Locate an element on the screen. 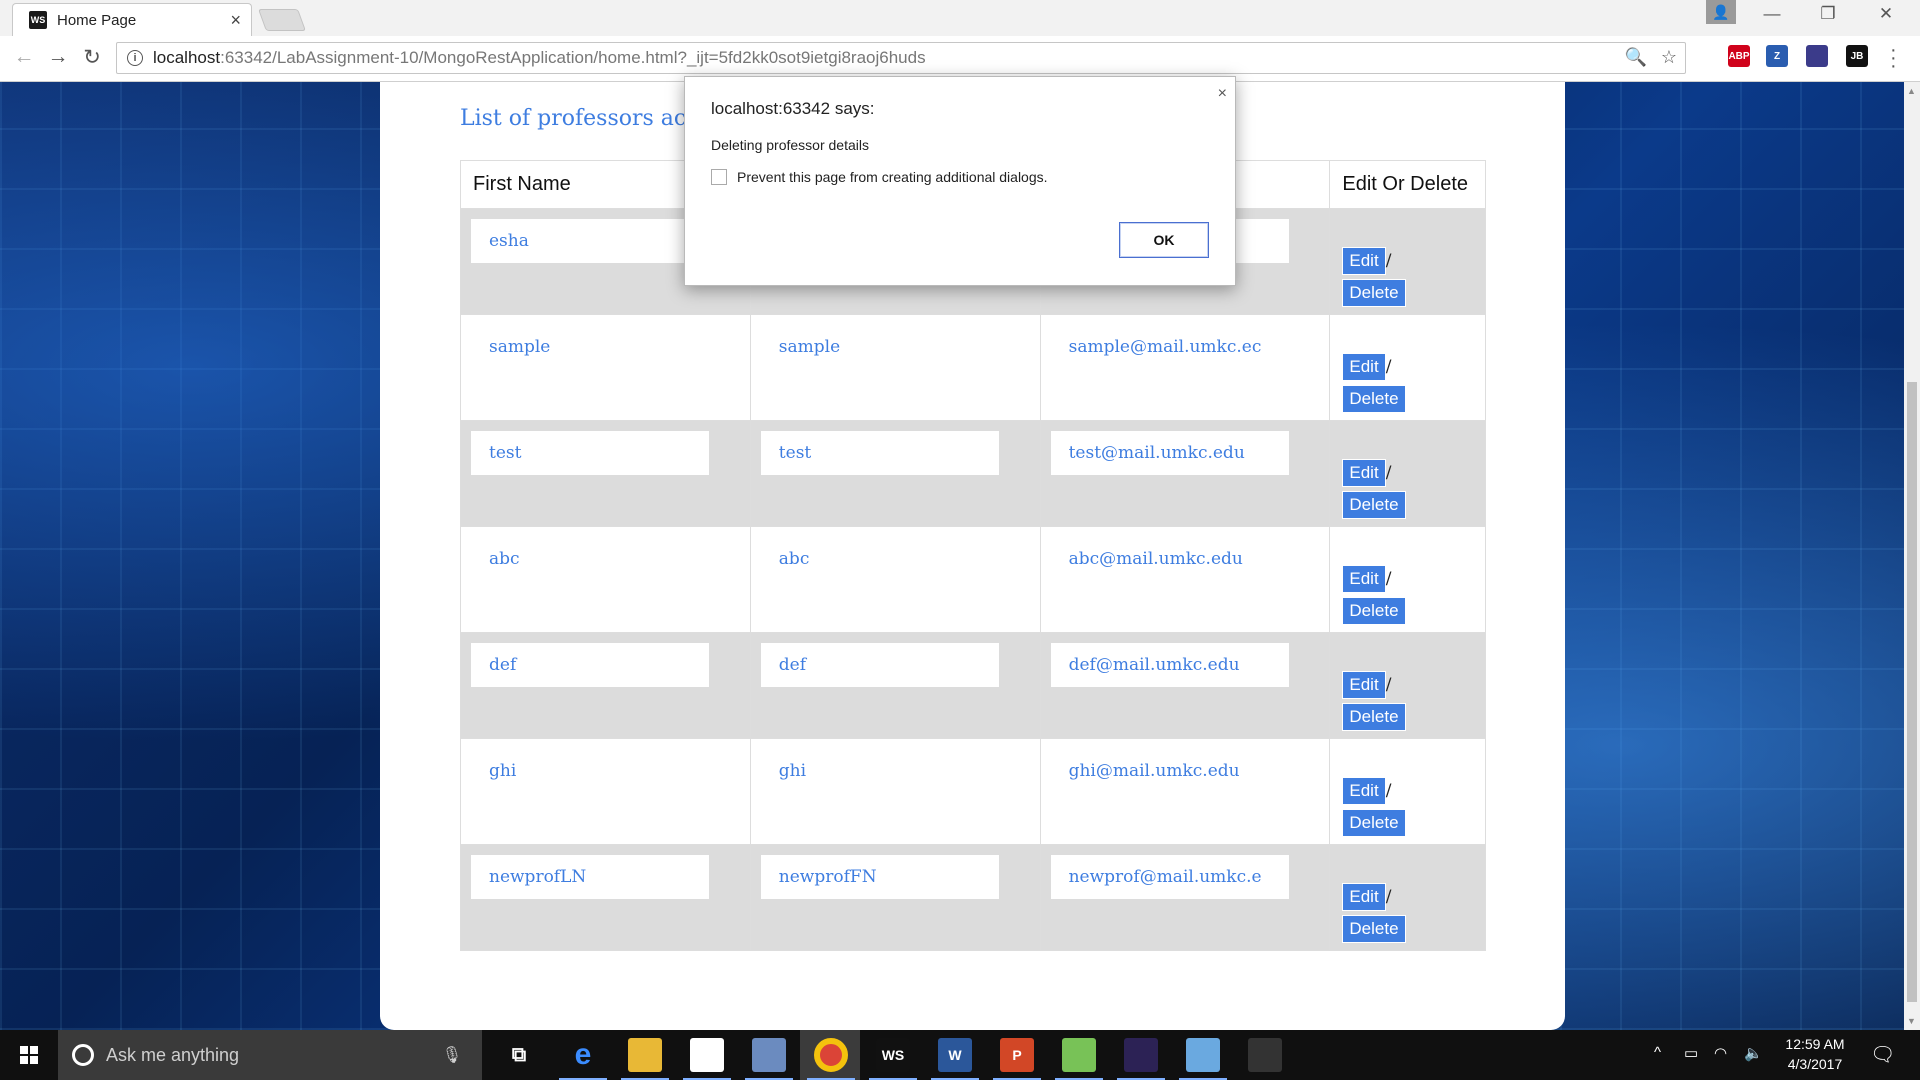  file-explorer-icon is located at coordinates (645, 1055).